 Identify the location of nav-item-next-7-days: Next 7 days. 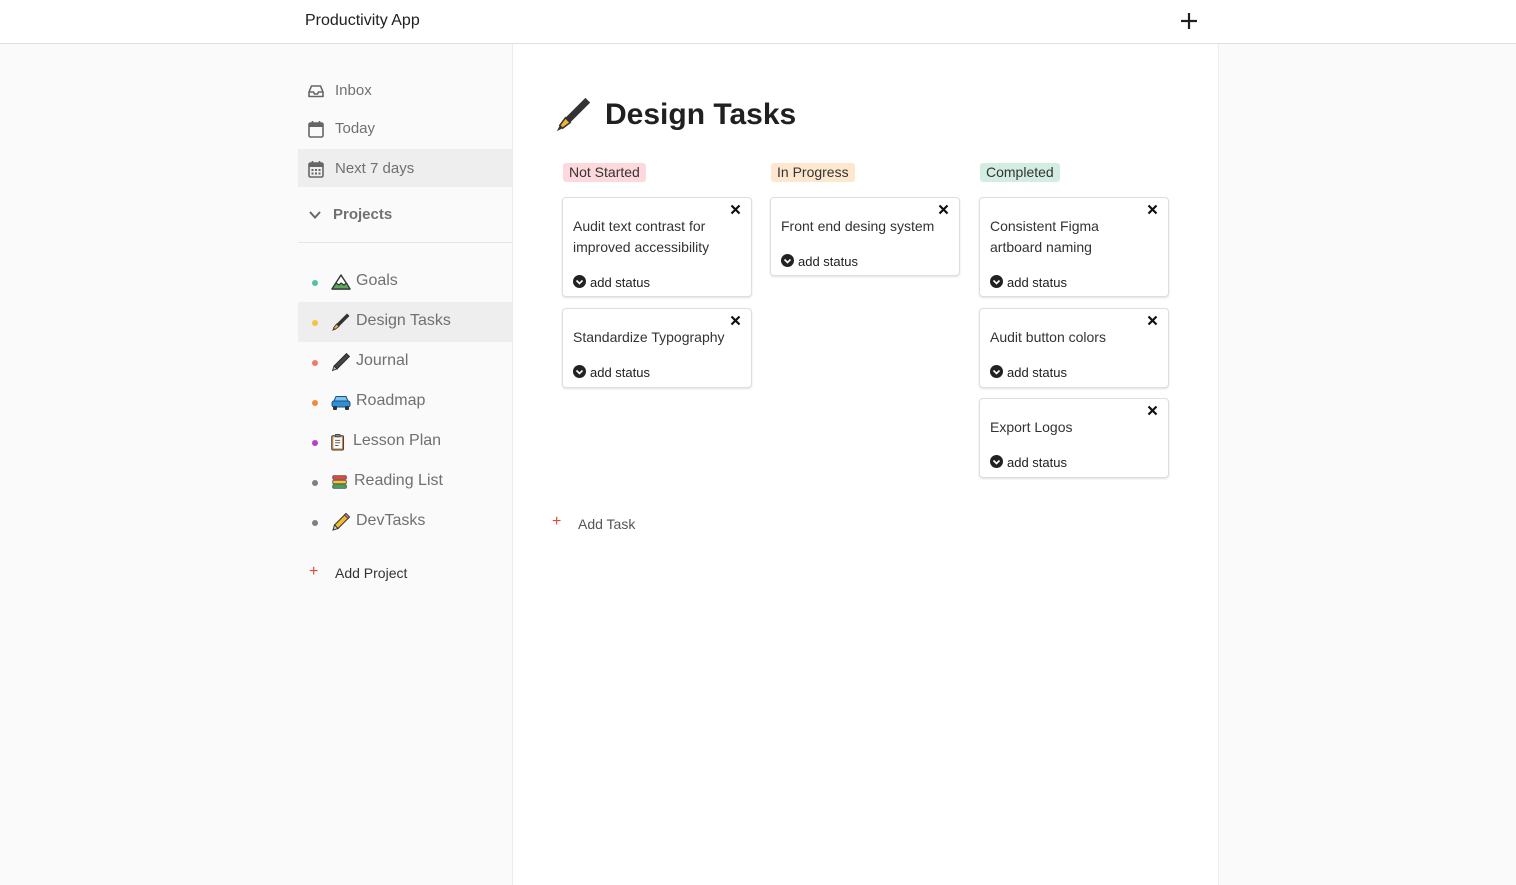
(405, 168).